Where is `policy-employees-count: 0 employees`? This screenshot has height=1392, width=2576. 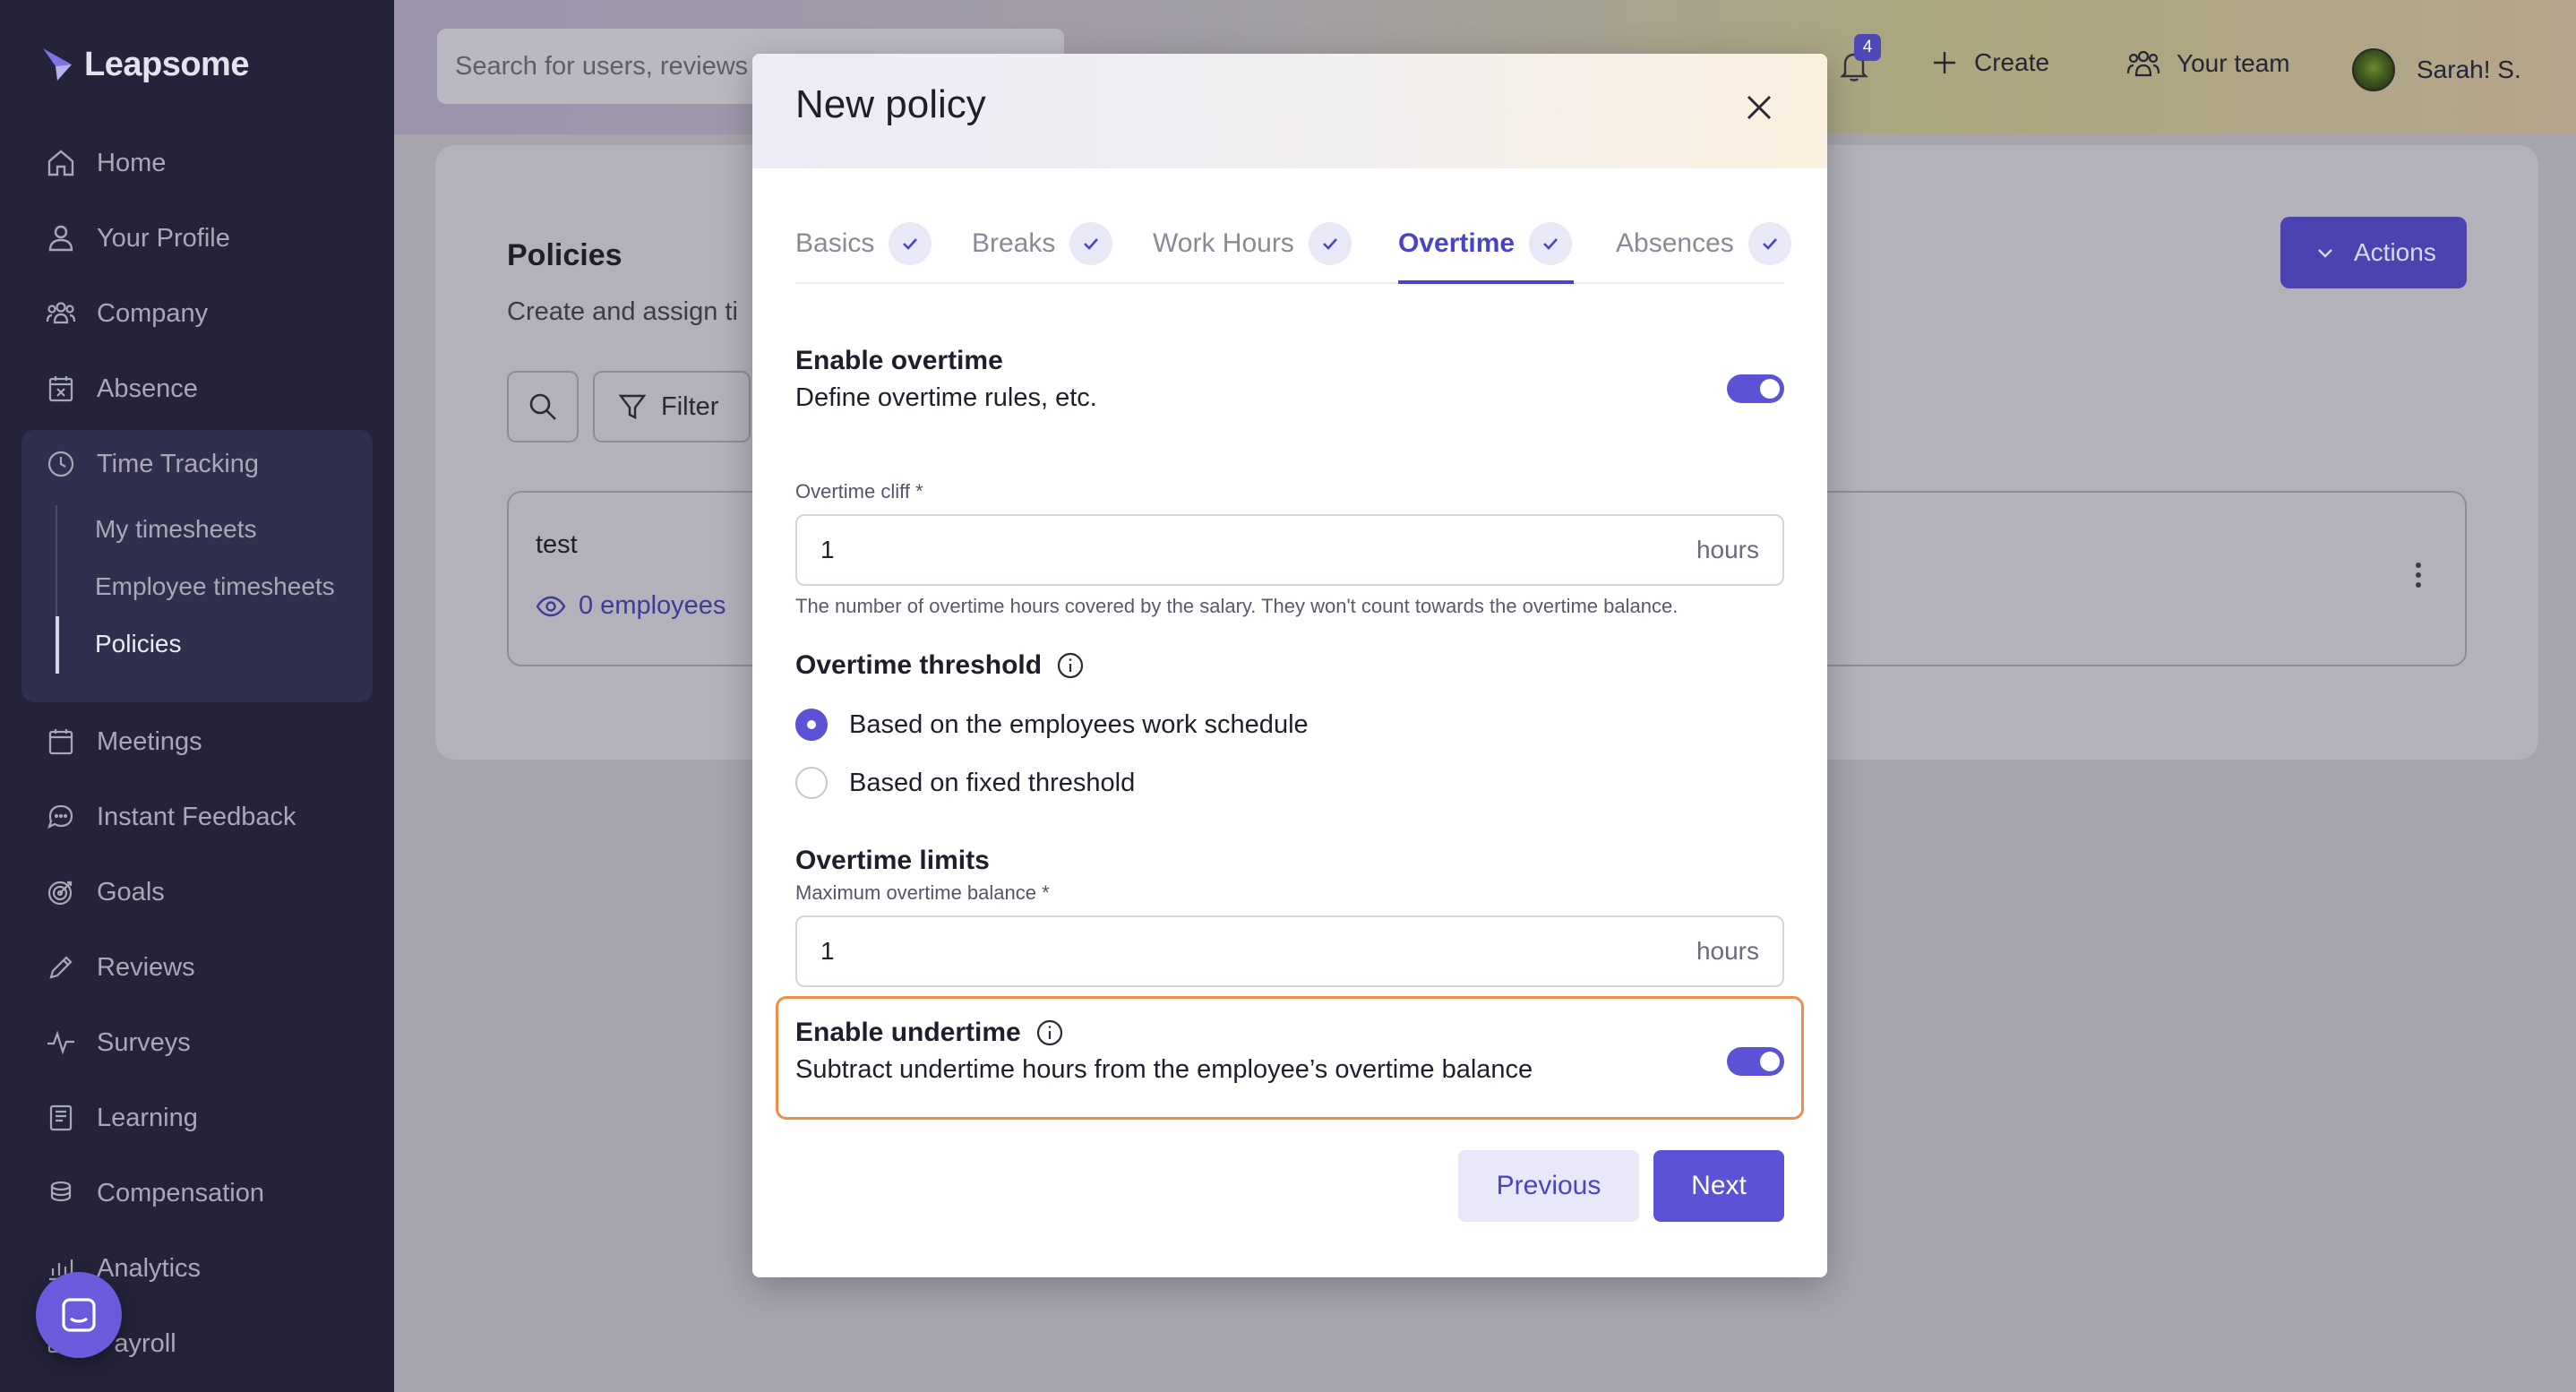 policy-employees-count: 0 employees is located at coordinates (652, 605).